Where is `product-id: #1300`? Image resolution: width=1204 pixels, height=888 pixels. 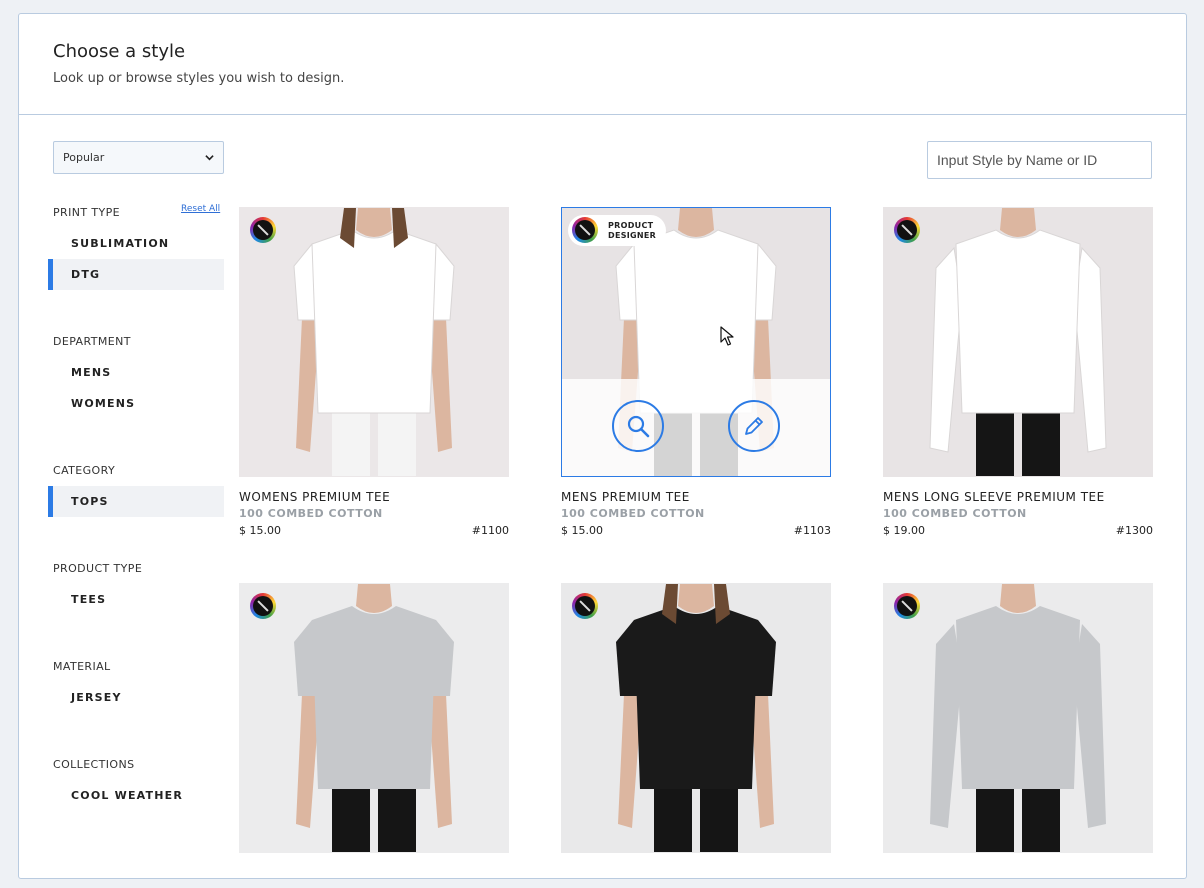
product-id: #1300 is located at coordinates (1134, 530).